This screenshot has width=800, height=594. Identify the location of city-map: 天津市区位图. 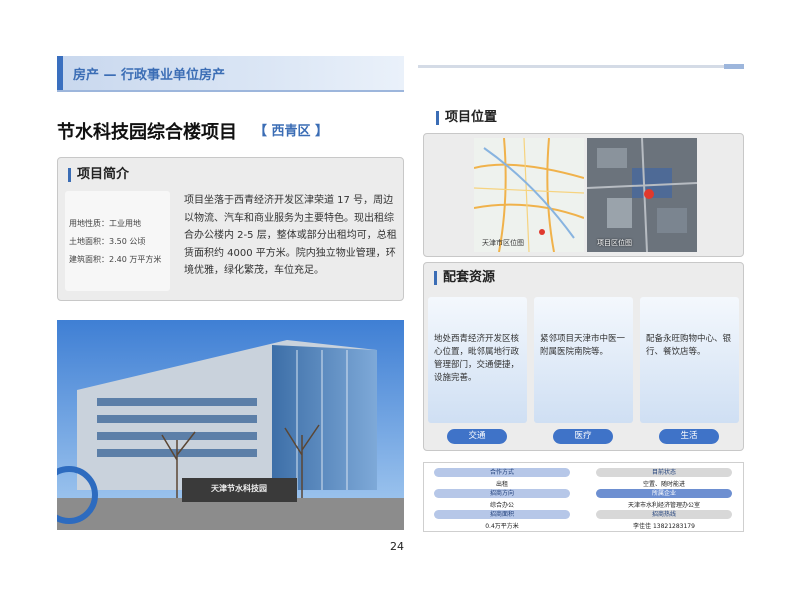
(529, 195).